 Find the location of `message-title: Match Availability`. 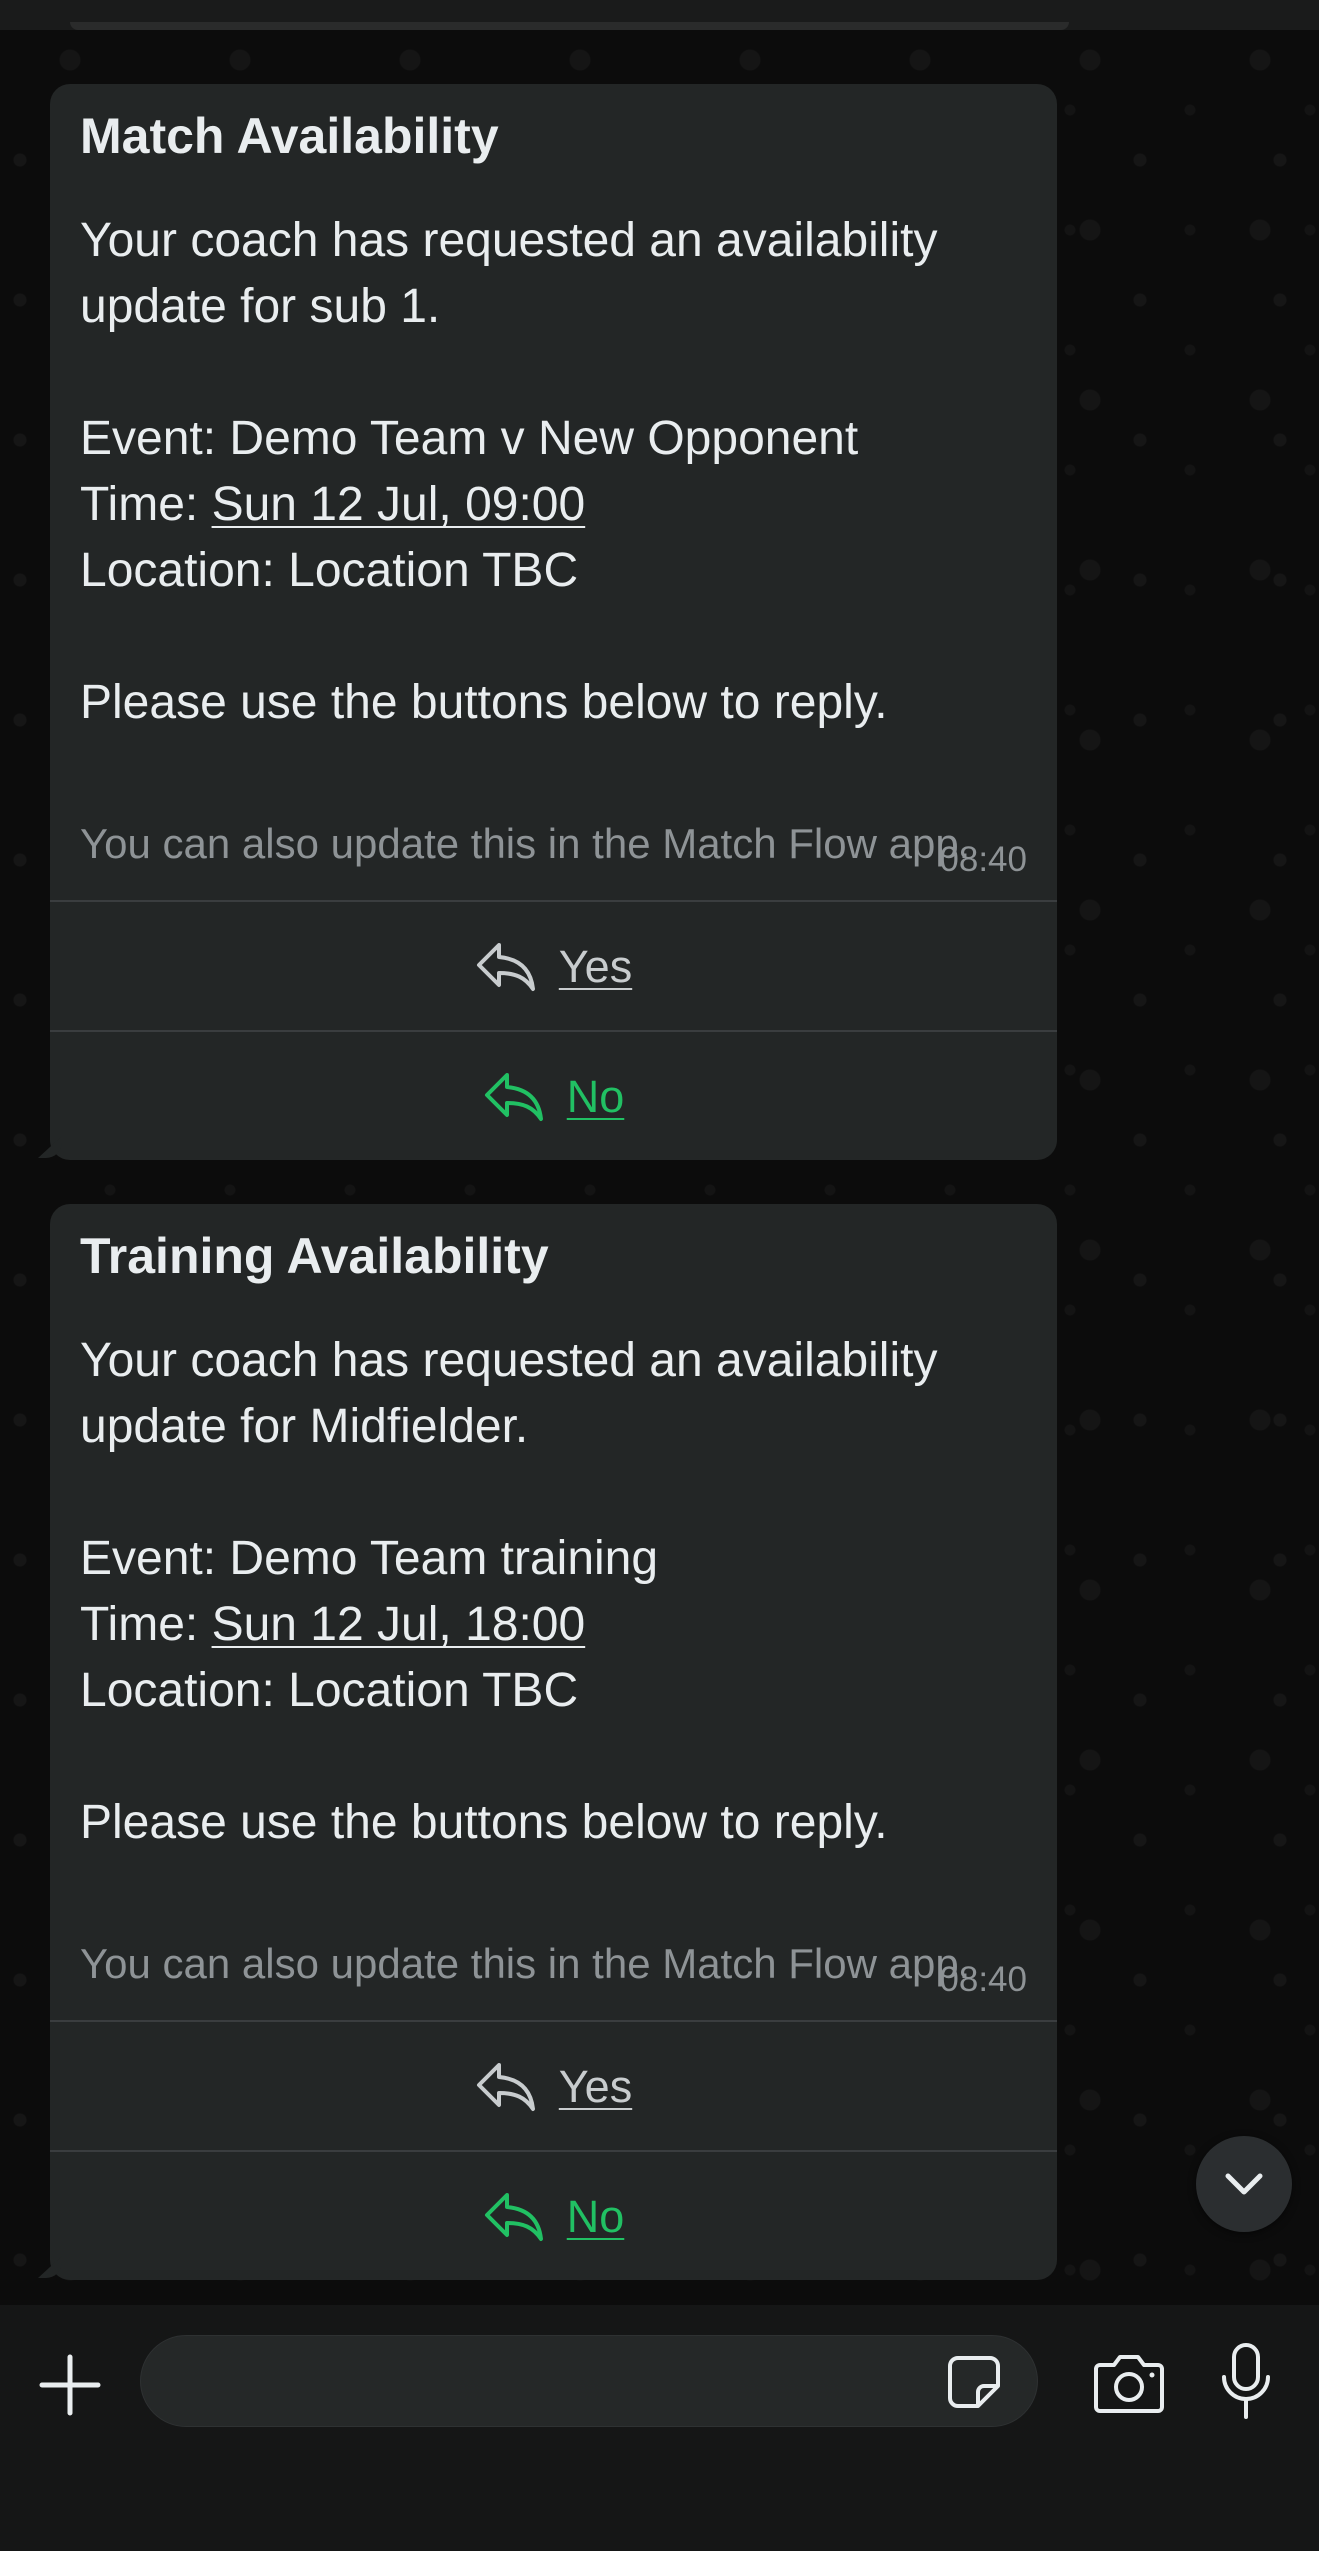

message-title: Match Availability is located at coordinates (289, 136).